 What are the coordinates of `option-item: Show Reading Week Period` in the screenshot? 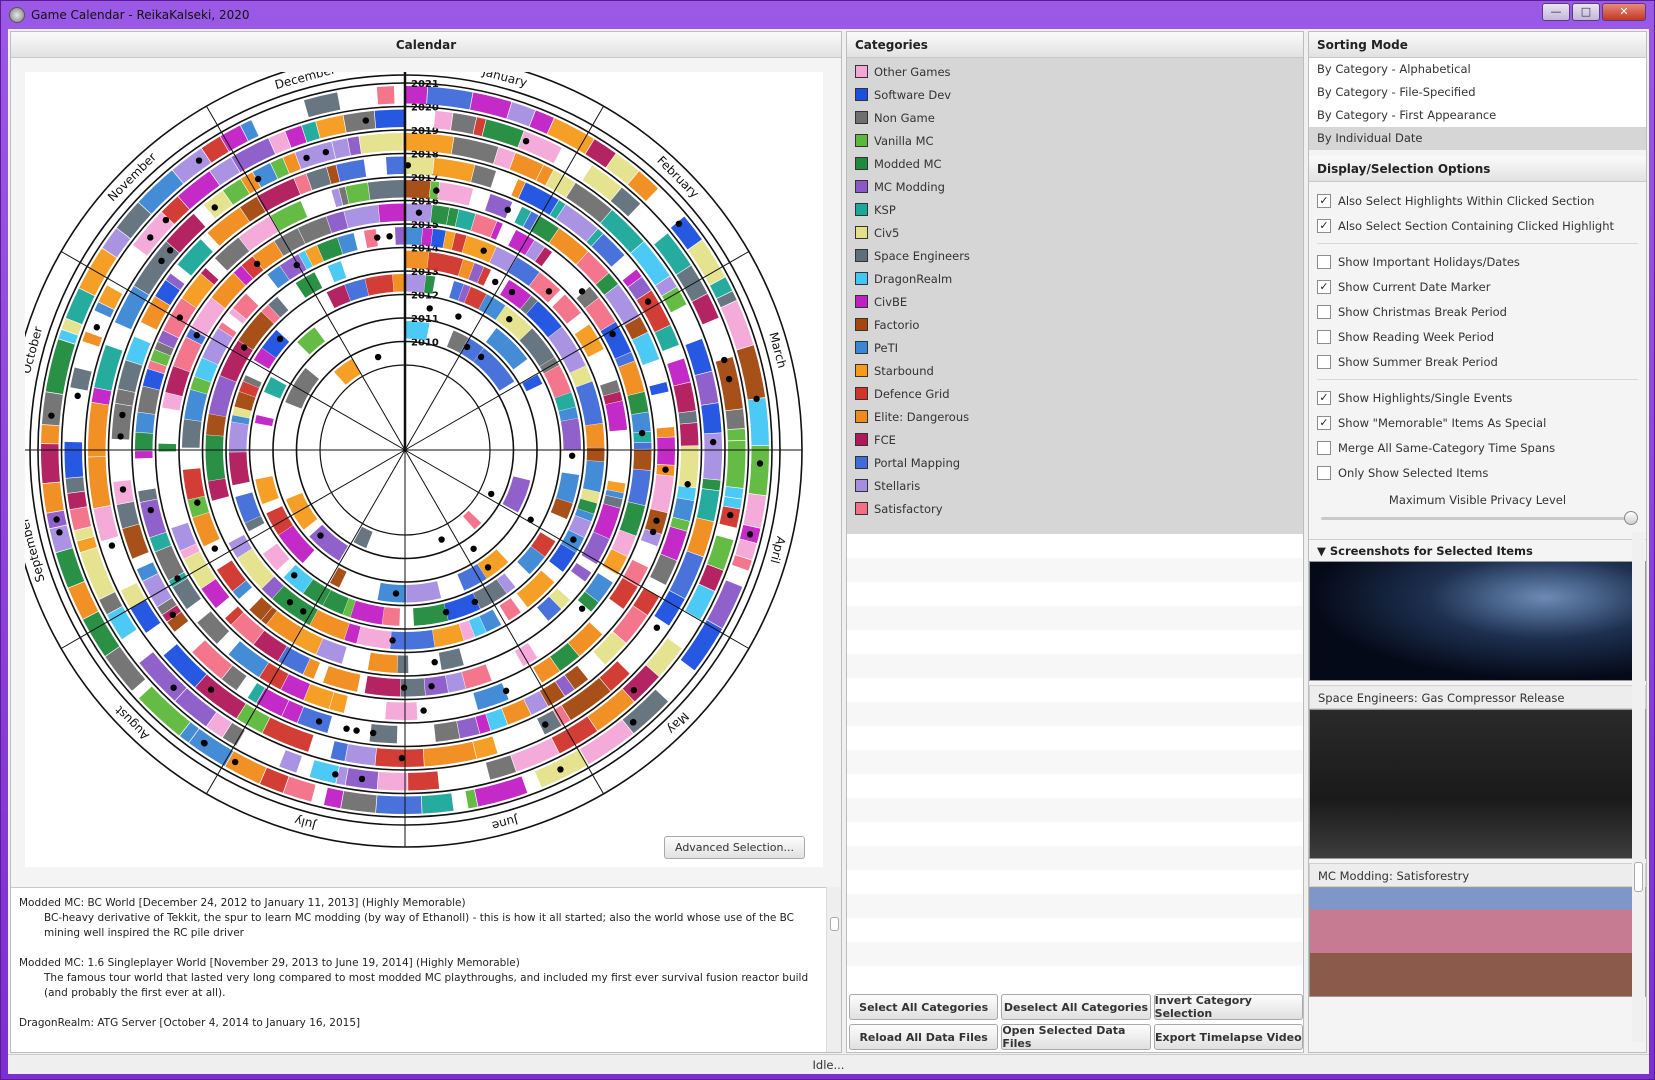 It's located at (1477, 336).